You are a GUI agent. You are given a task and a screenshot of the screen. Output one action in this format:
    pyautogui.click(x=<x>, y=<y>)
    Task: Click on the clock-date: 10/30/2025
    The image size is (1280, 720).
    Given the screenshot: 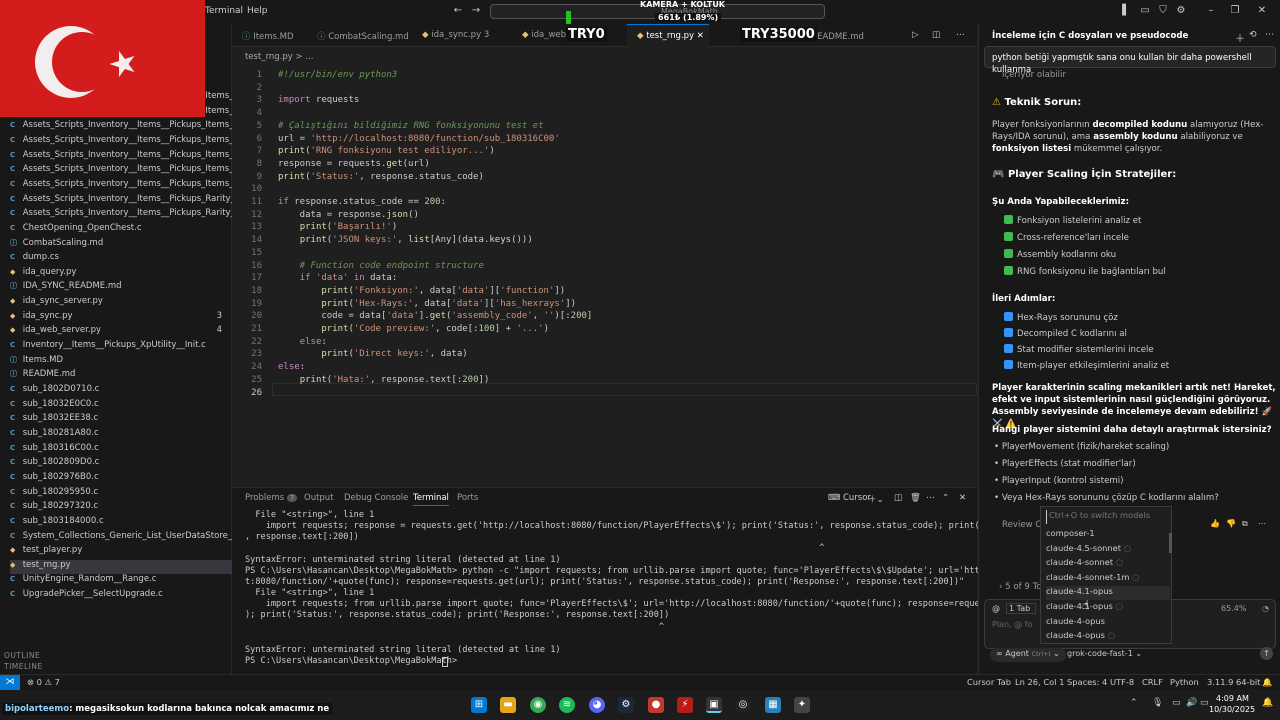 What is the action you would take?
    pyautogui.click(x=1232, y=709)
    